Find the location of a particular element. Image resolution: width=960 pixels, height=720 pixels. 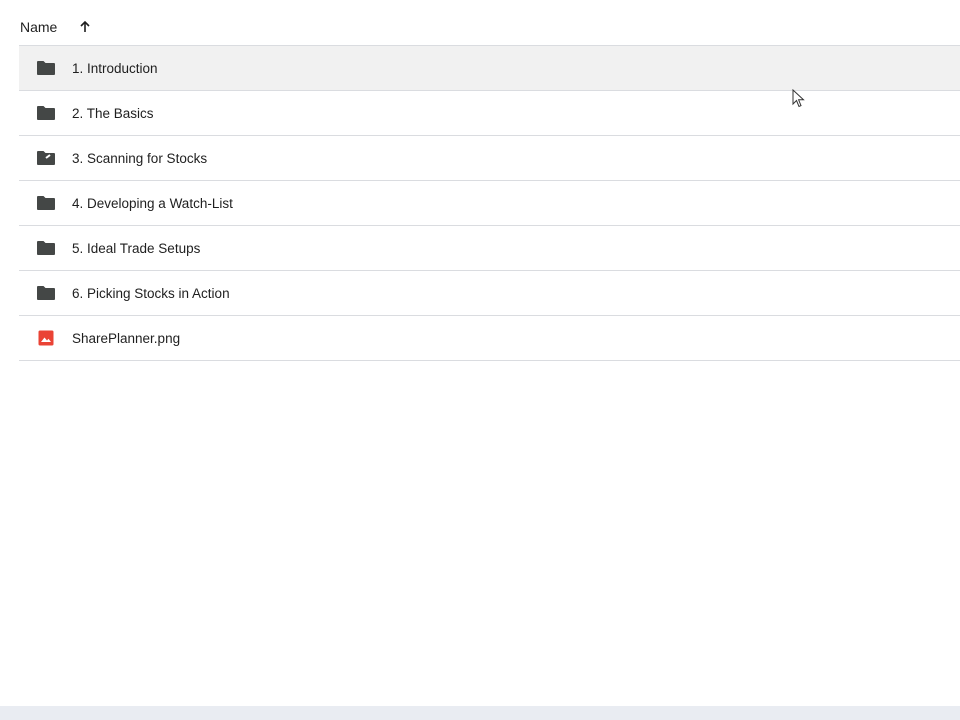

file-name: 5. Ideal Trade Setups is located at coordinates (136, 248).